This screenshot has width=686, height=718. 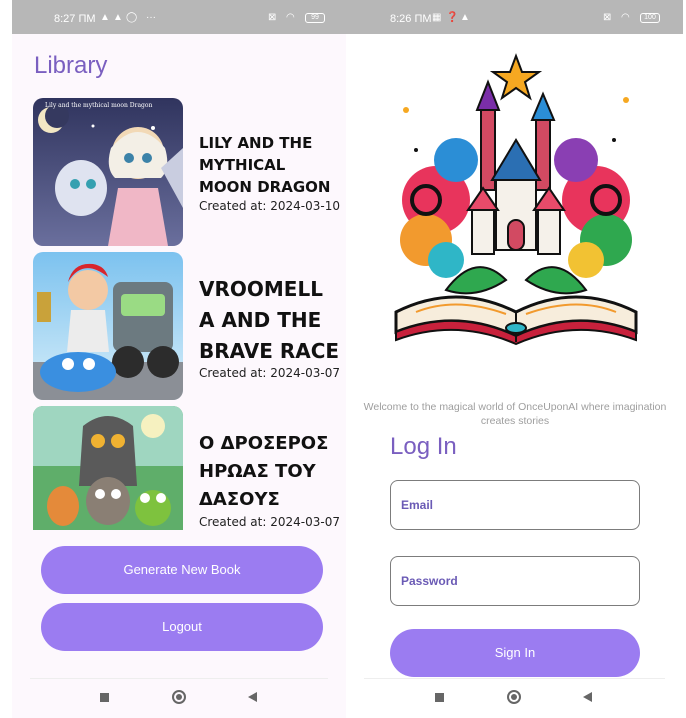 I want to click on email-field-container, so click(x=515, y=505).